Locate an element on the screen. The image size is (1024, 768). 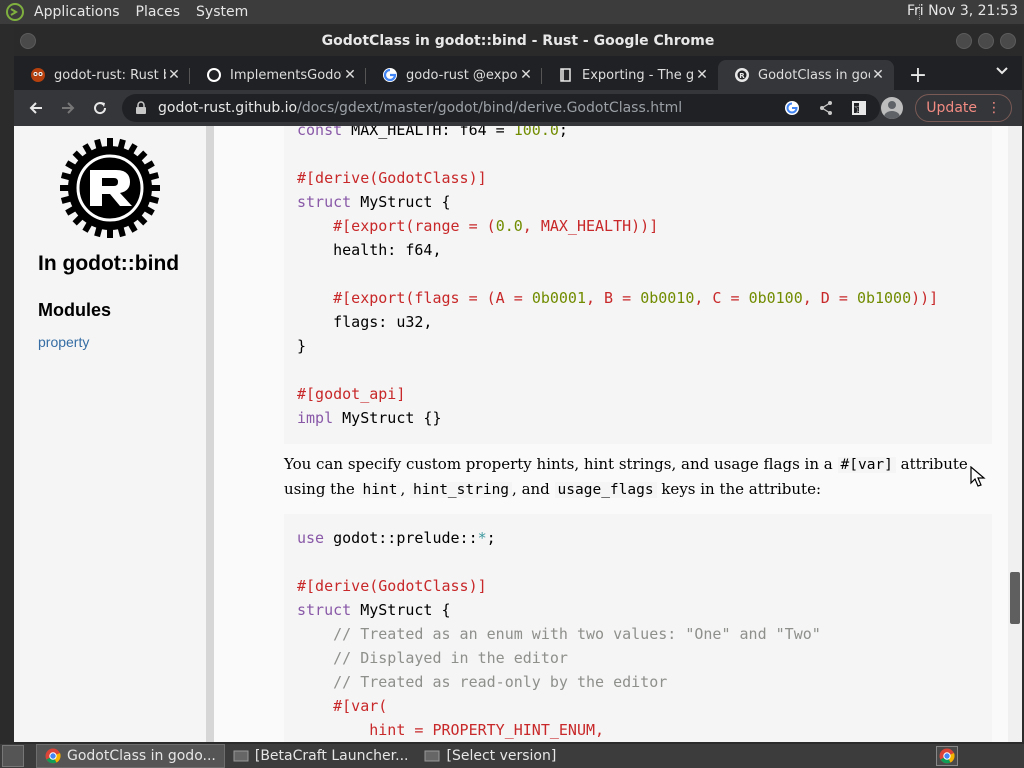
tab-google-search: godo-rust @export ✕ is located at coordinates (454, 75).